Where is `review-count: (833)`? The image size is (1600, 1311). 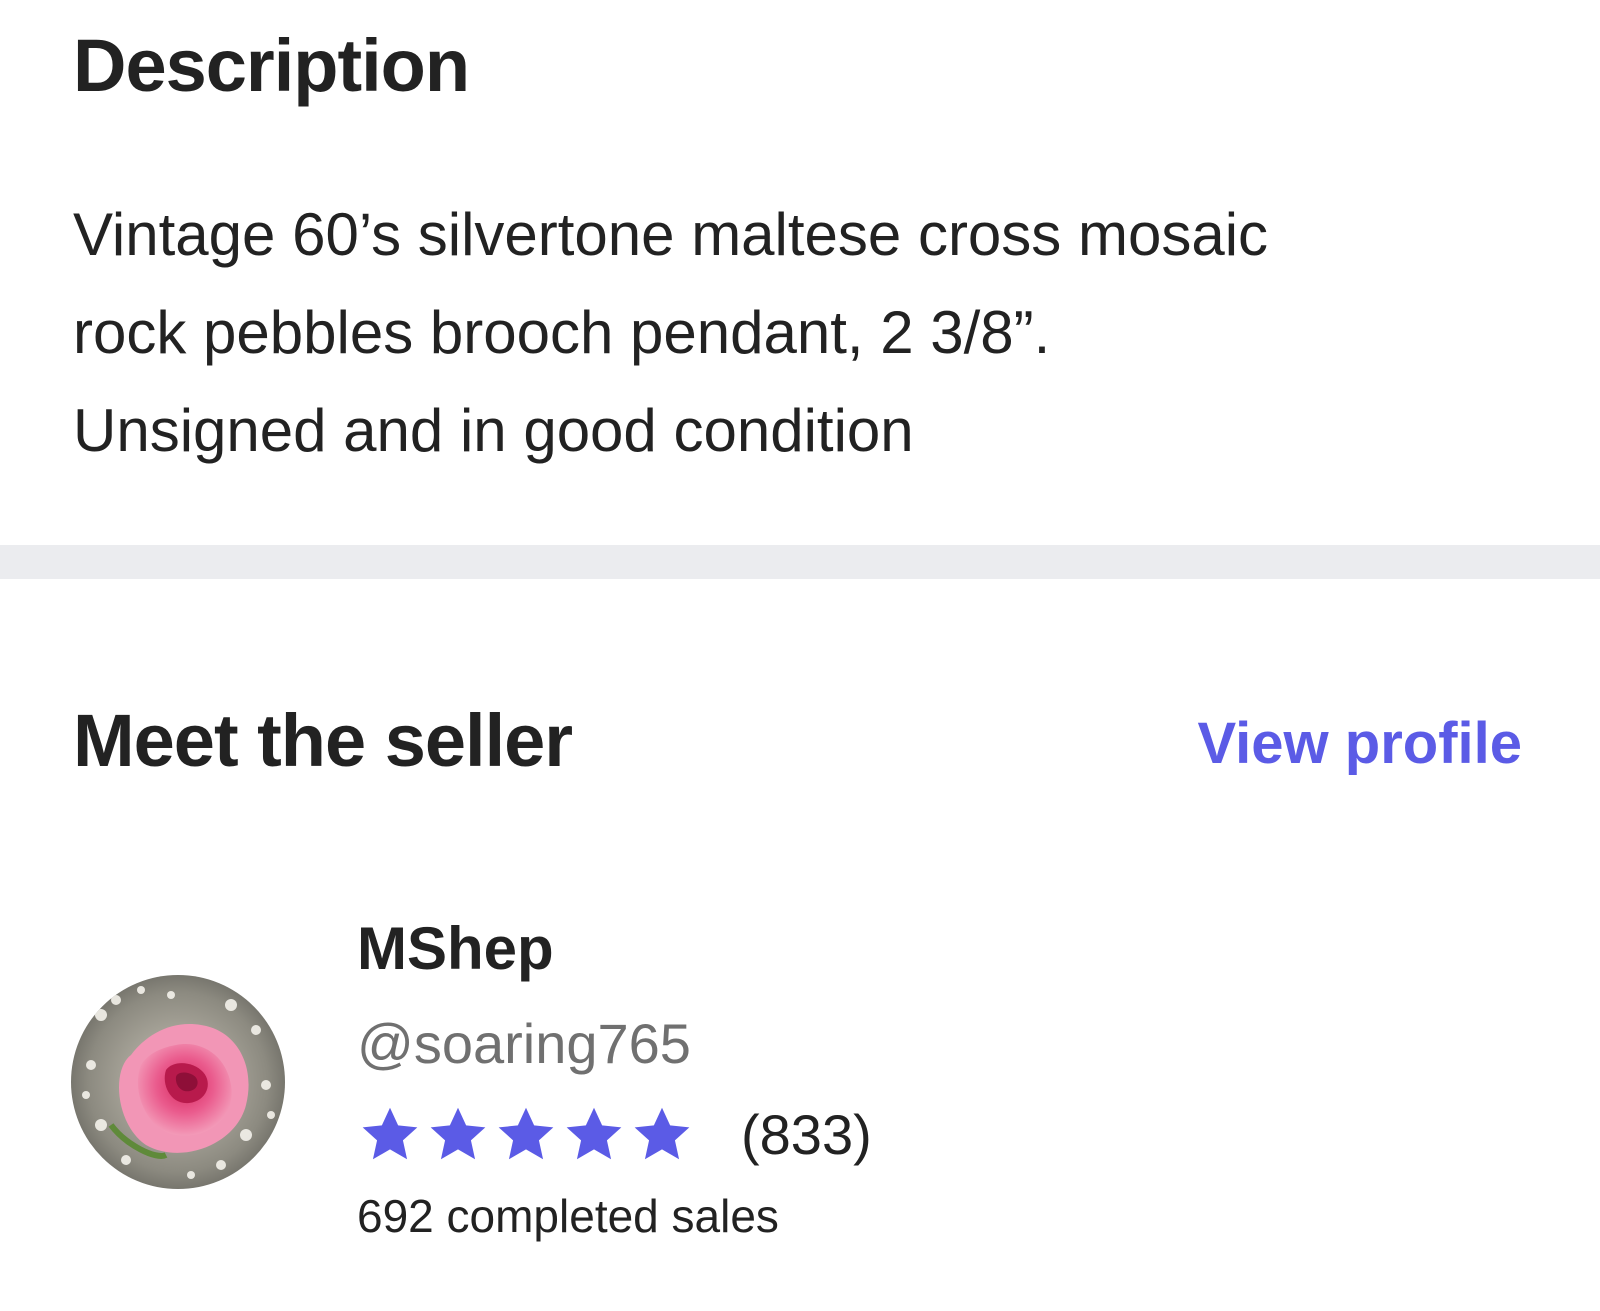 review-count: (833) is located at coordinates (806, 1135).